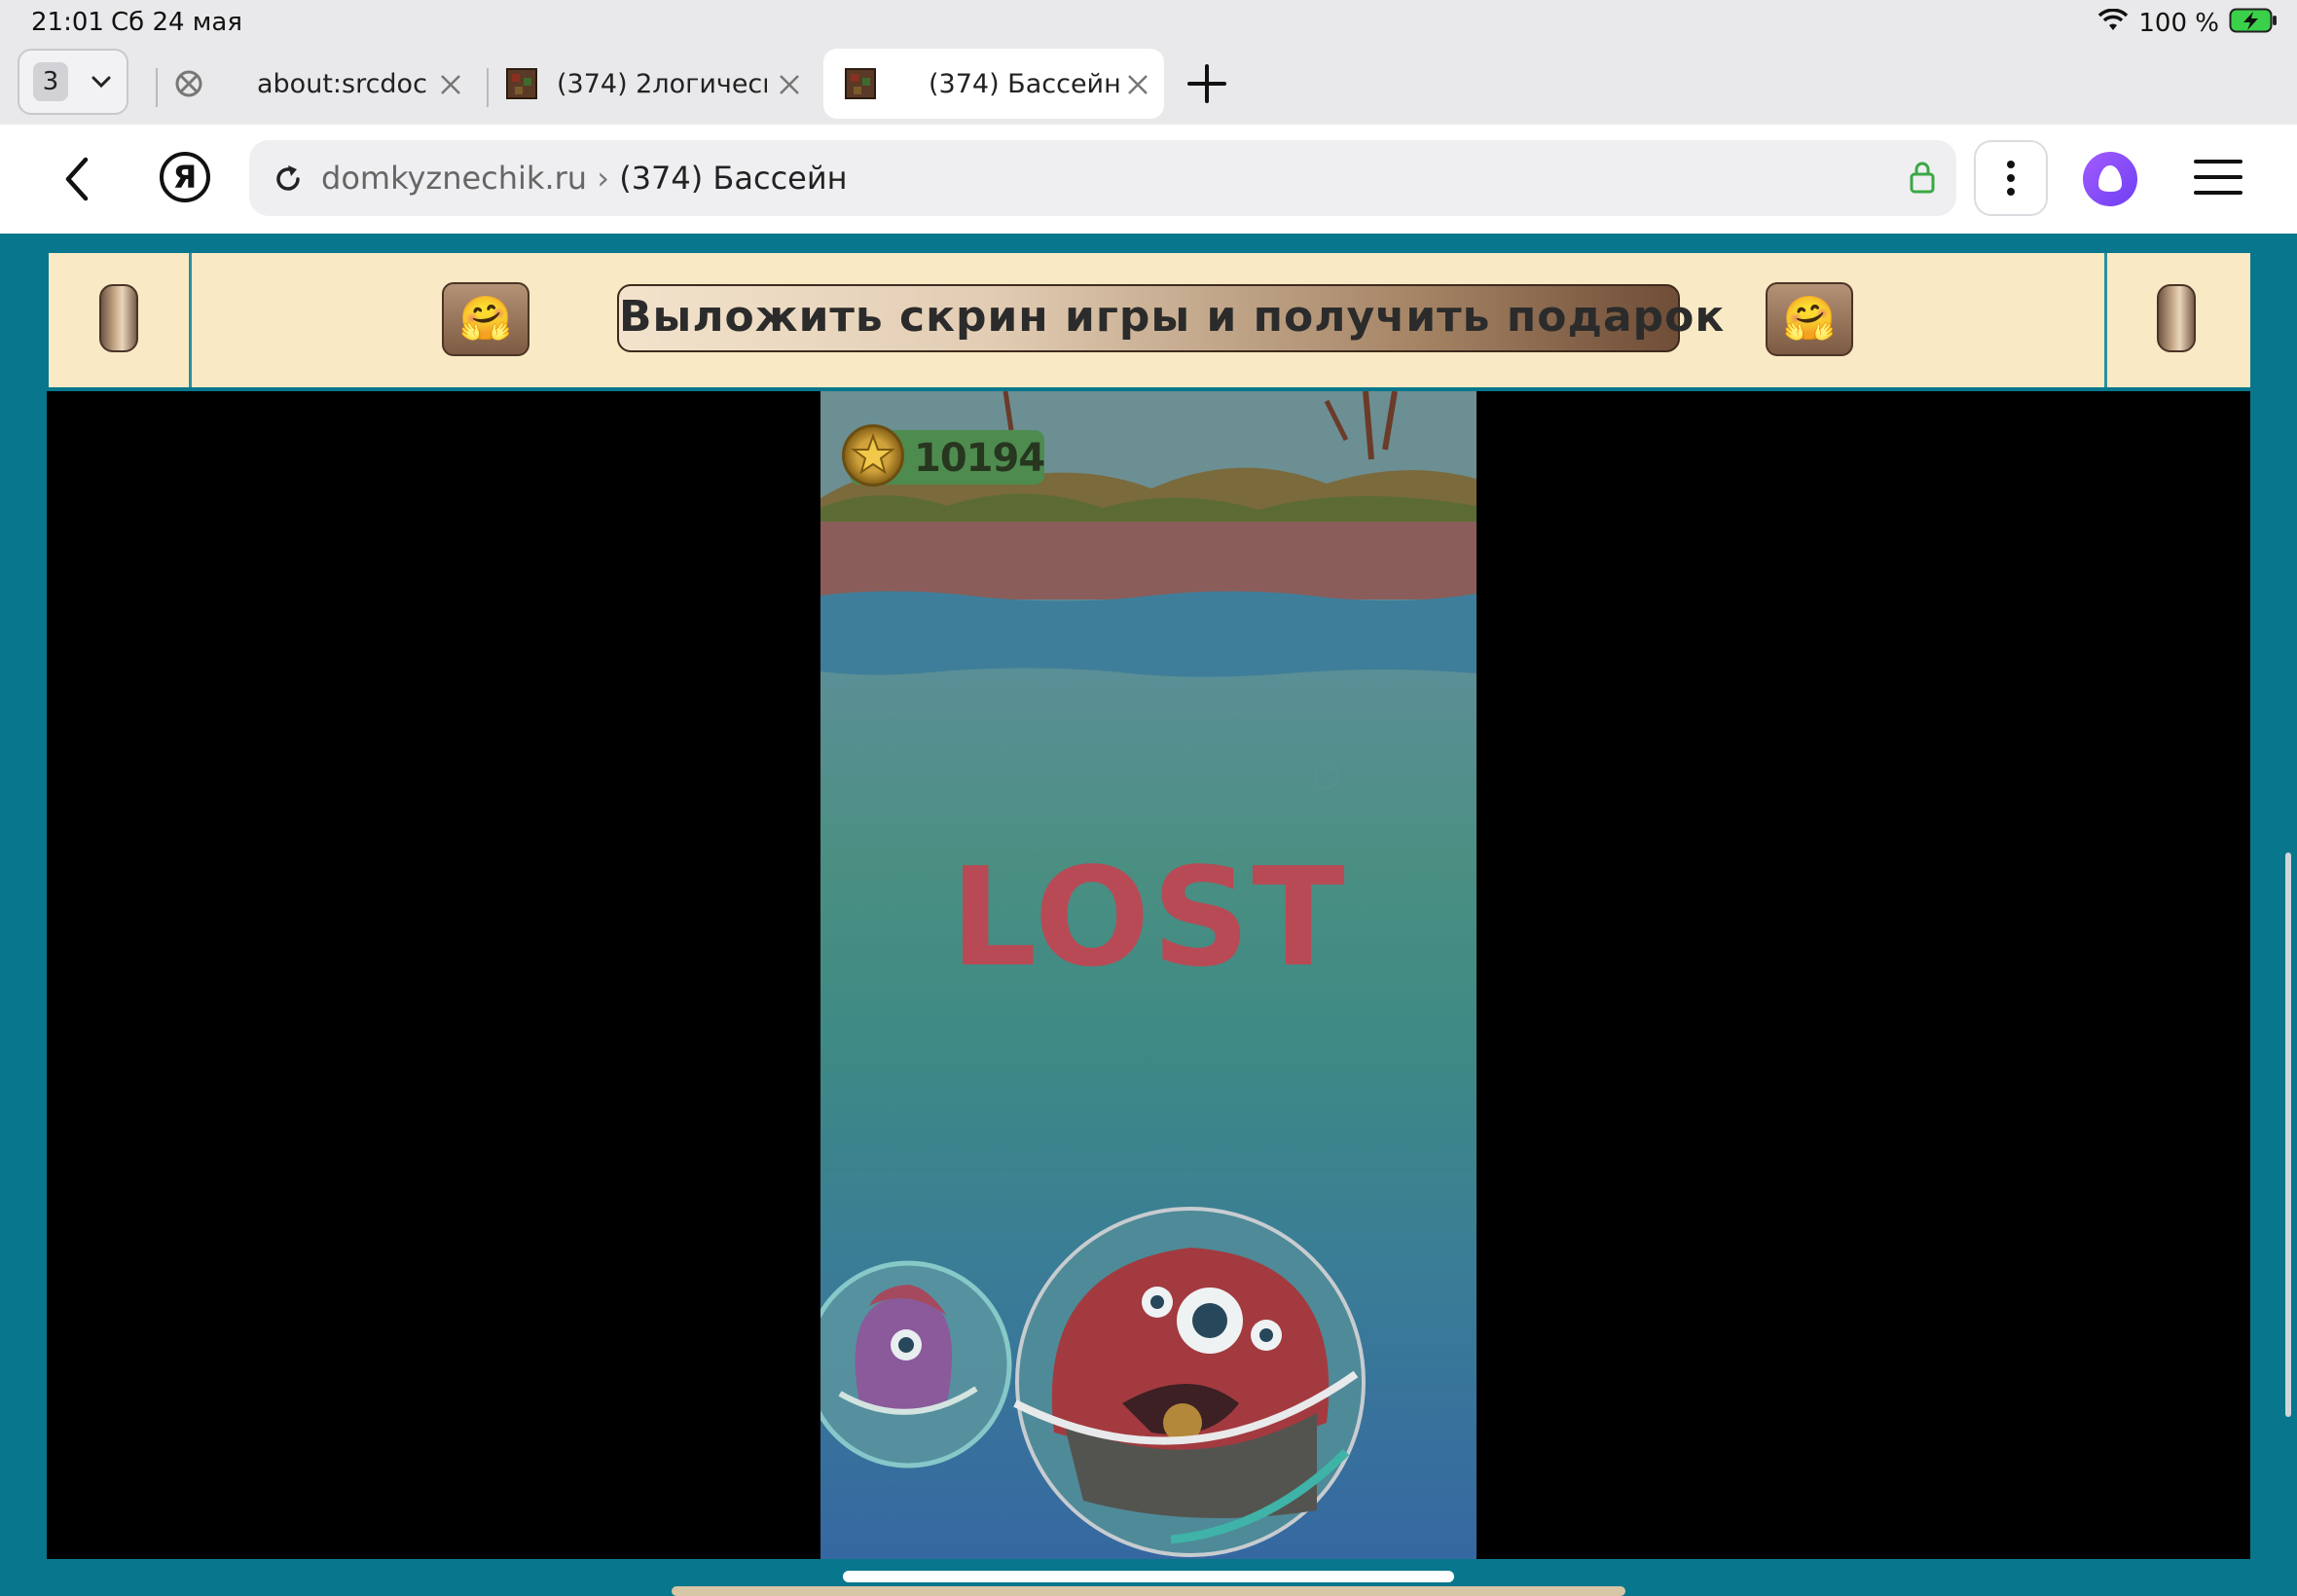 Image resolution: width=2297 pixels, height=1596 pixels. What do you see at coordinates (2011, 178) in the screenshot?
I see `more-vertical-icon` at bounding box center [2011, 178].